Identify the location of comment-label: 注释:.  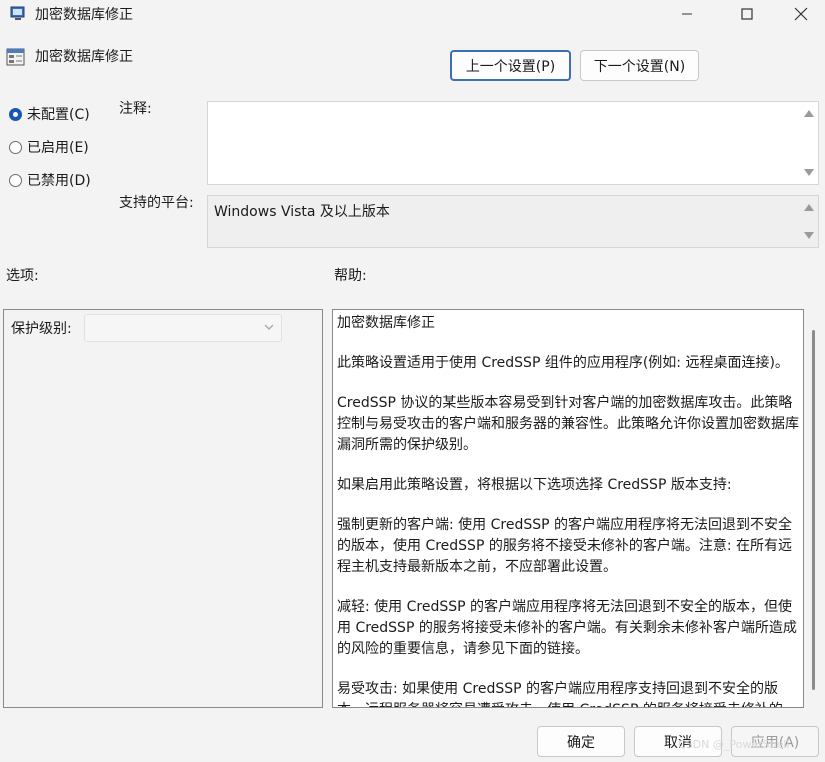
(135, 109).